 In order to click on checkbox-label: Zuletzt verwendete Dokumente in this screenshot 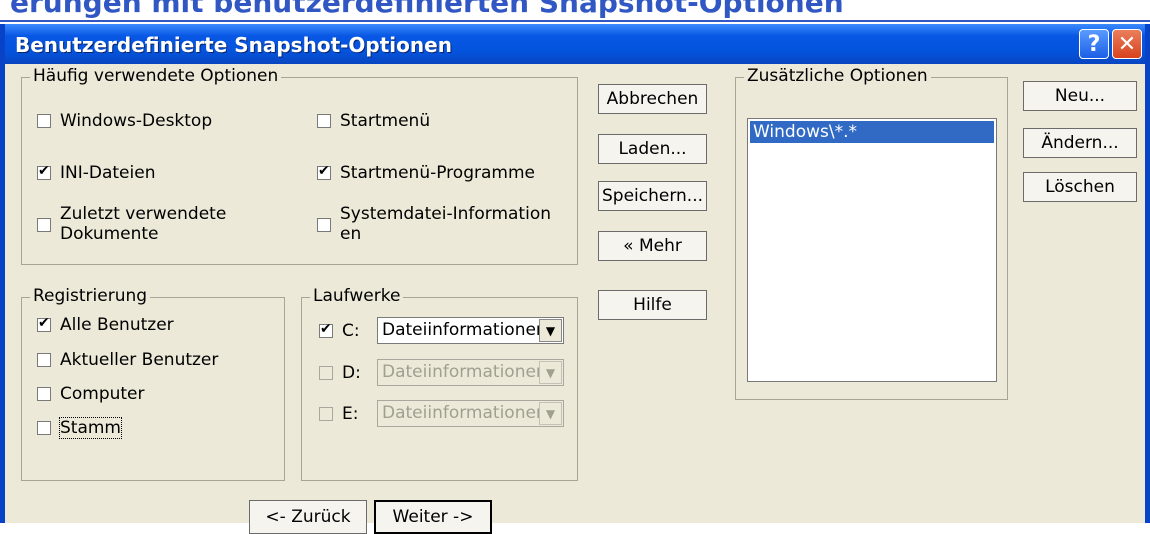, I will do `click(143, 224)`.